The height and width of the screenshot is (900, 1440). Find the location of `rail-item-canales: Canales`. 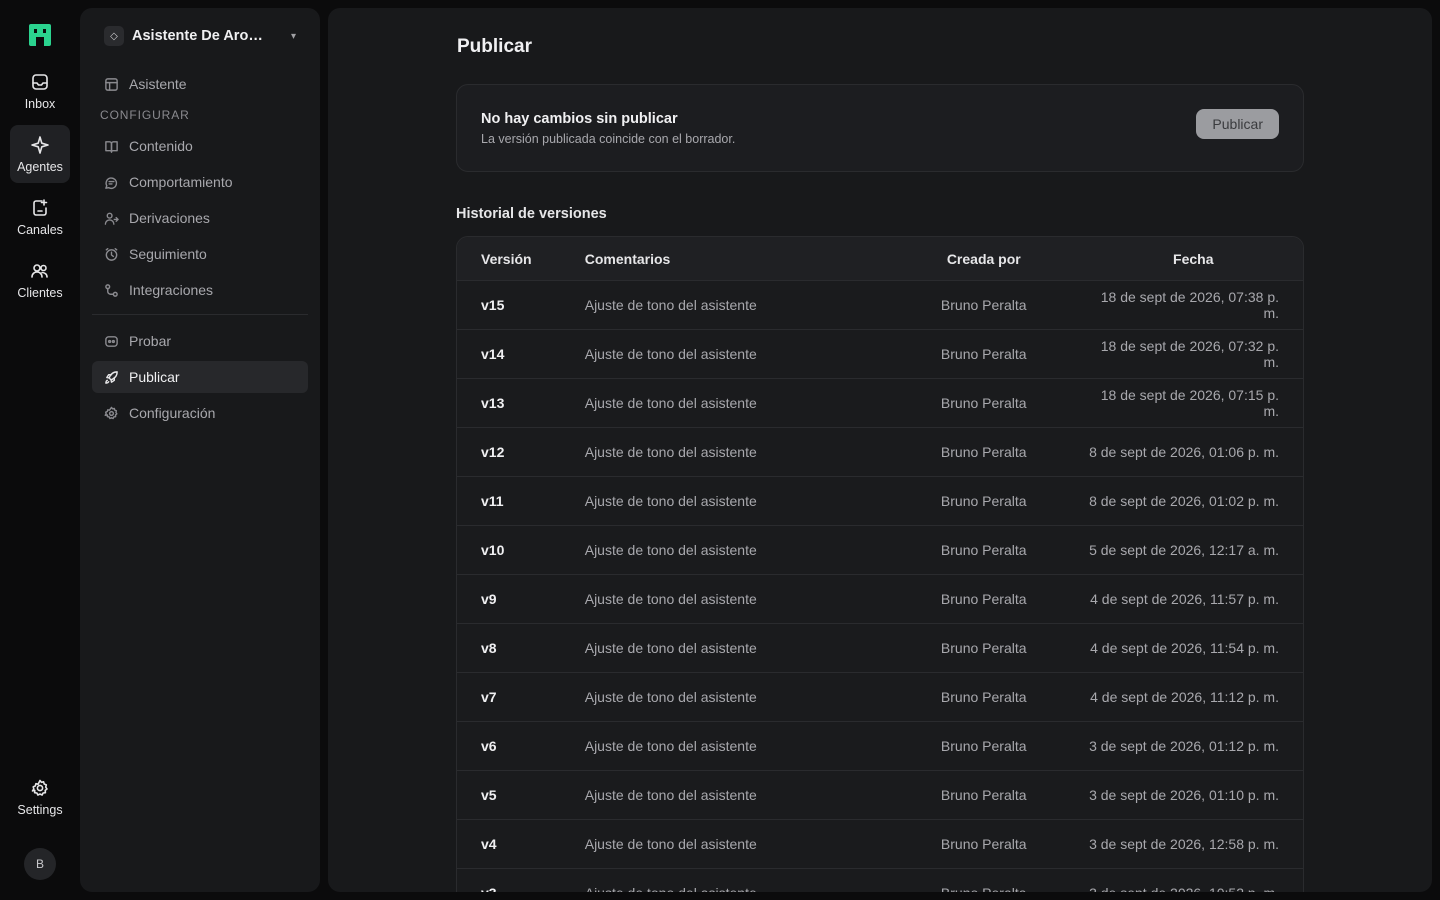

rail-item-canales: Canales is located at coordinates (40, 217).